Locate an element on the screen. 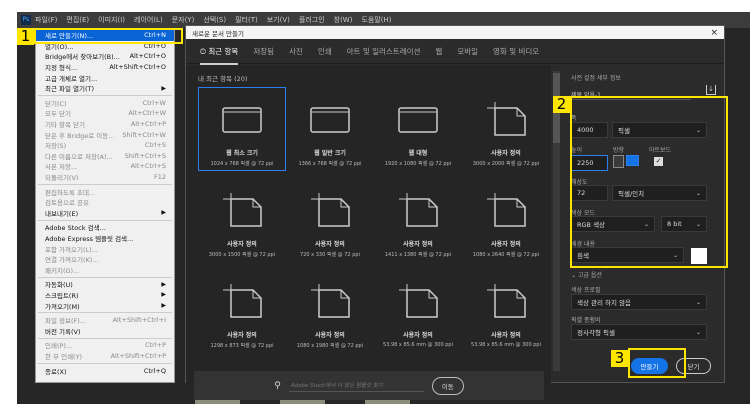 The image size is (750, 404). stock-search-bar: ⚲ Adobe Stock에서 더 많은 템플릿 찾기 이동 is located at coordinates (369, 385).